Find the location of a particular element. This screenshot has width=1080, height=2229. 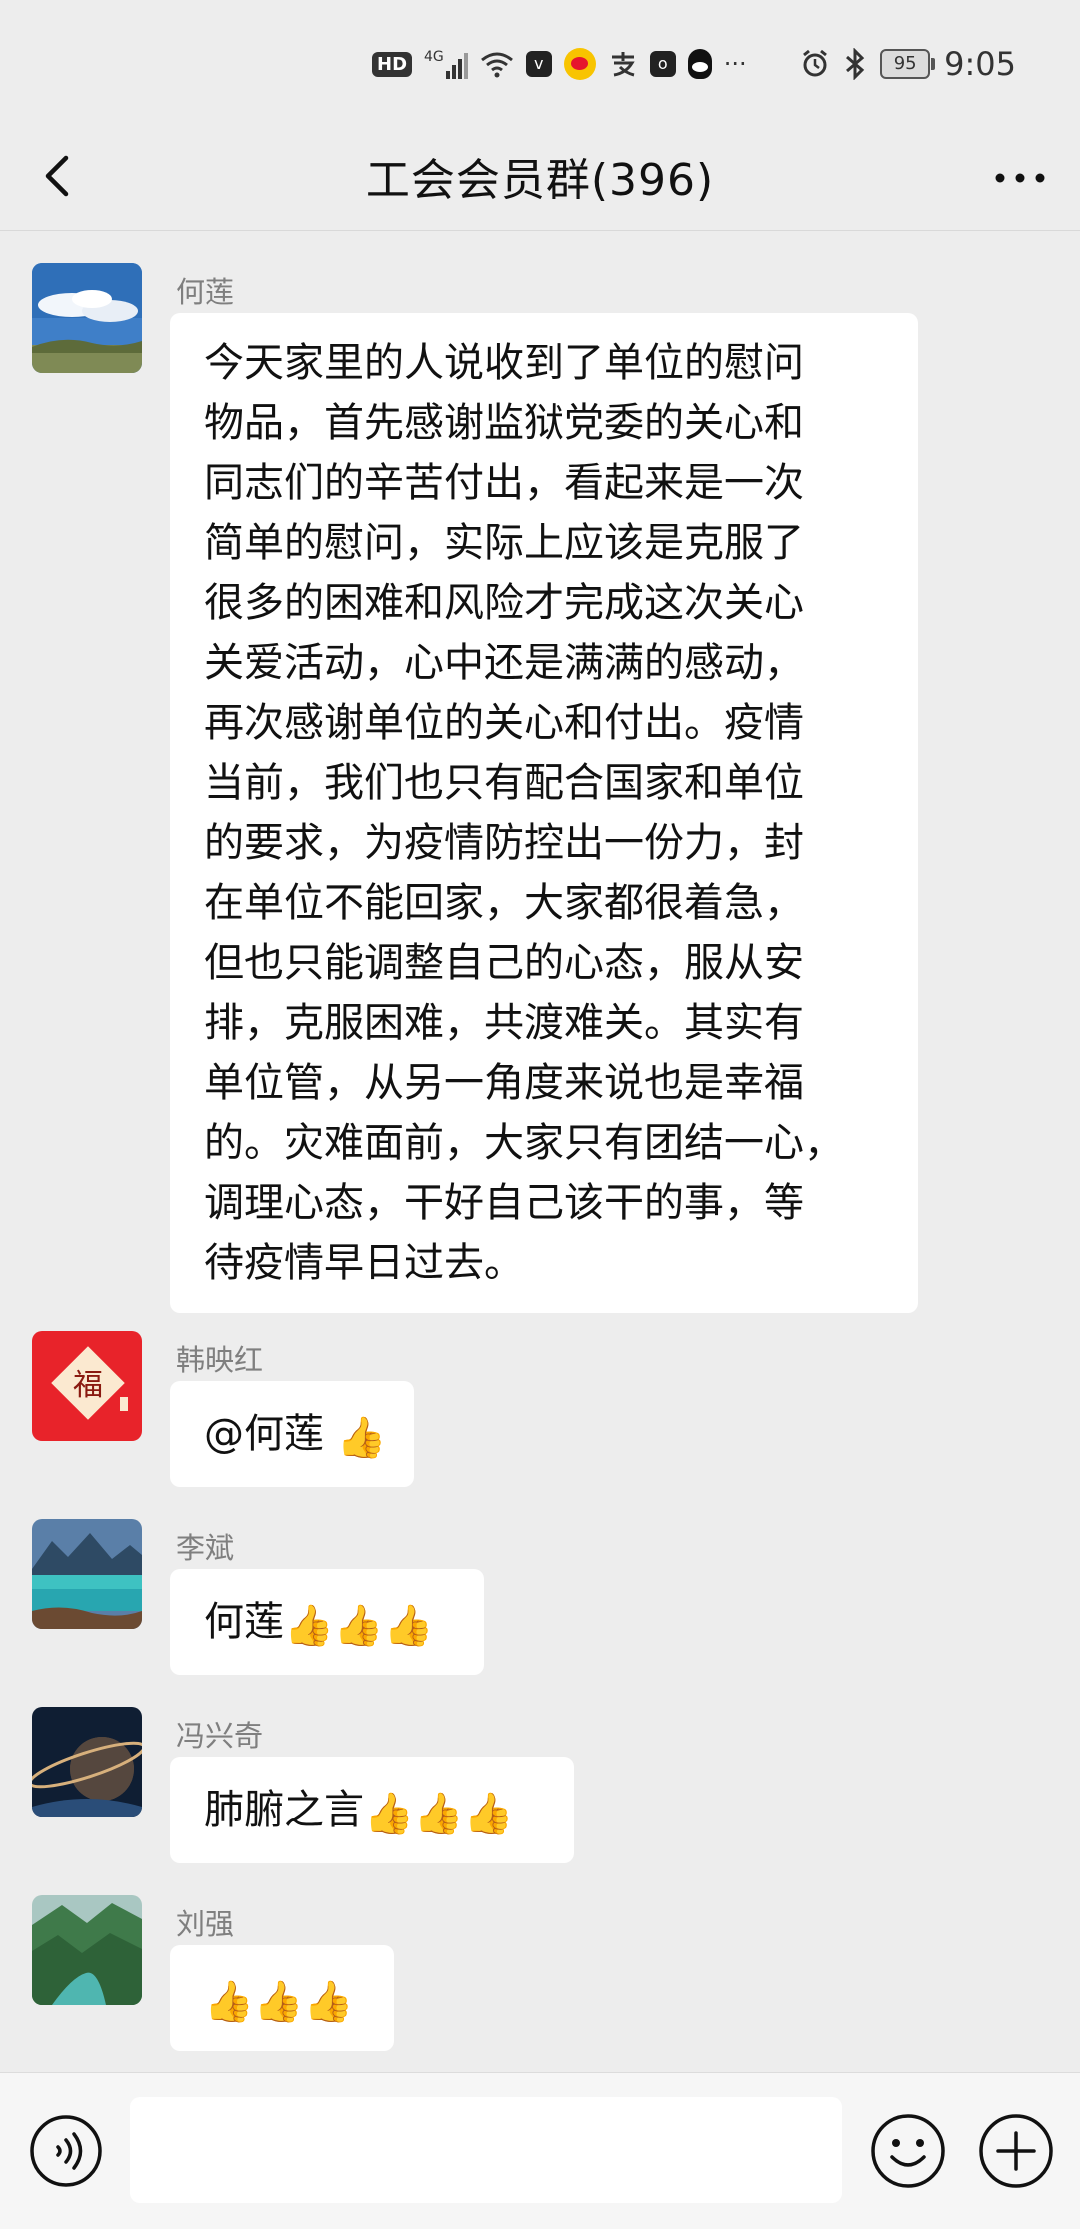

message-input is located at coordinates (486, 2150).